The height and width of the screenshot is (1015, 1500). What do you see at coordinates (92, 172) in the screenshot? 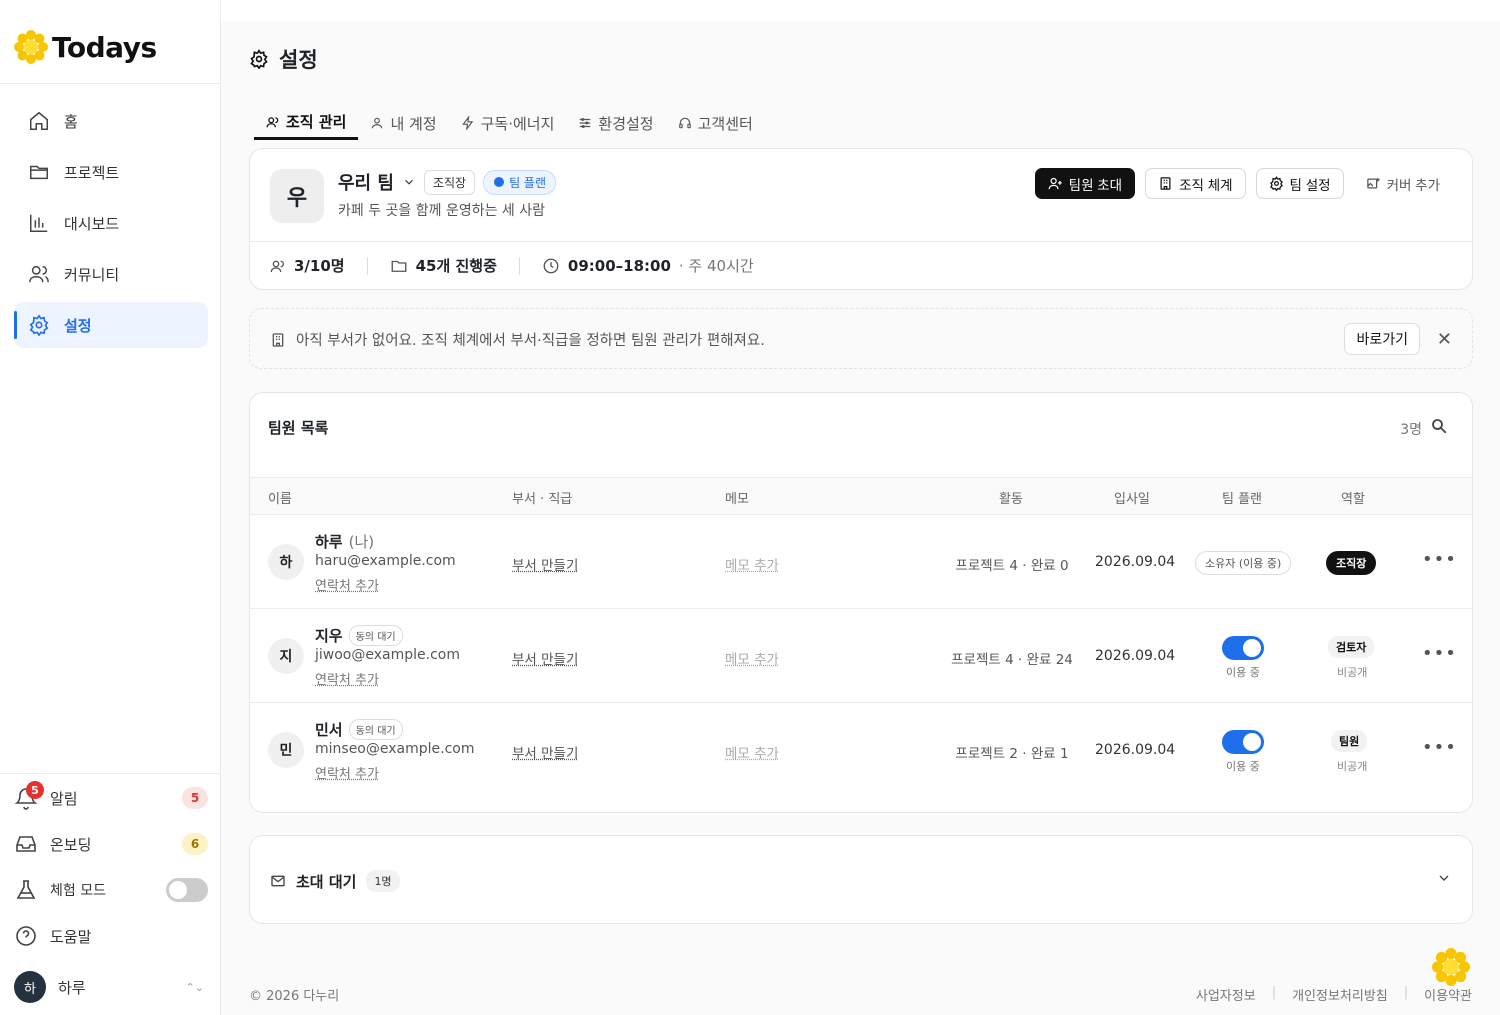
I see `sidebar-item-label: 프로젝트` at bounding box center [92, 172].